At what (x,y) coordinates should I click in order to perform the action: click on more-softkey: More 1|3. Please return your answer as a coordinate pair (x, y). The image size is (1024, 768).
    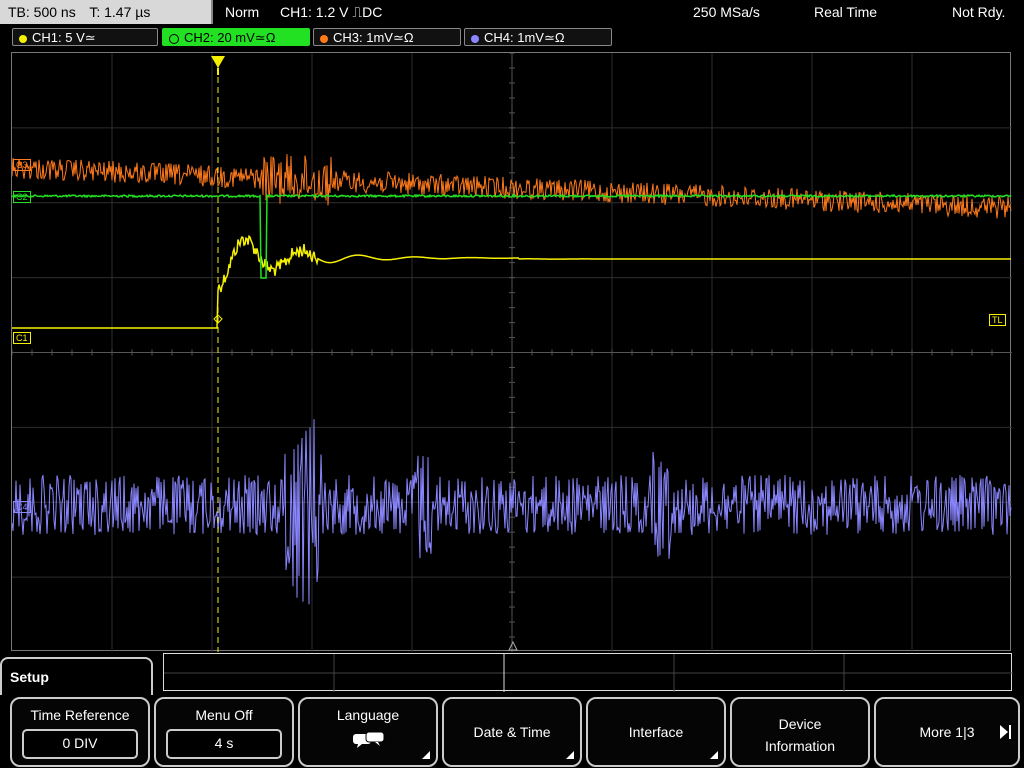
    Looking at the image, I should click on (947, 732).